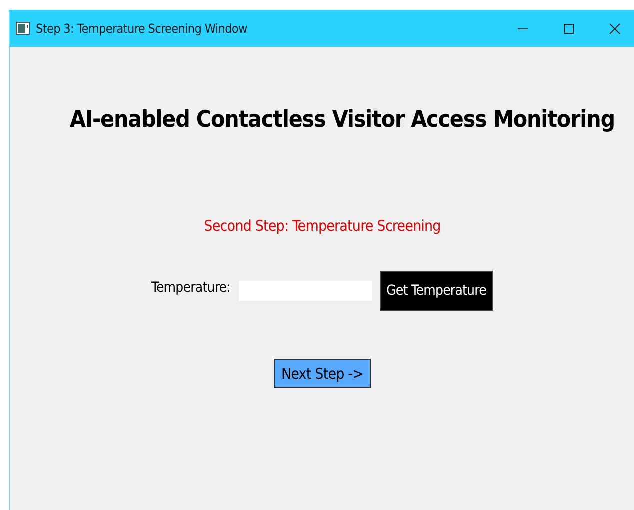 The height and width of the screenshot is (510, 634). I want to click on maximize-icon, so click(569, 28).